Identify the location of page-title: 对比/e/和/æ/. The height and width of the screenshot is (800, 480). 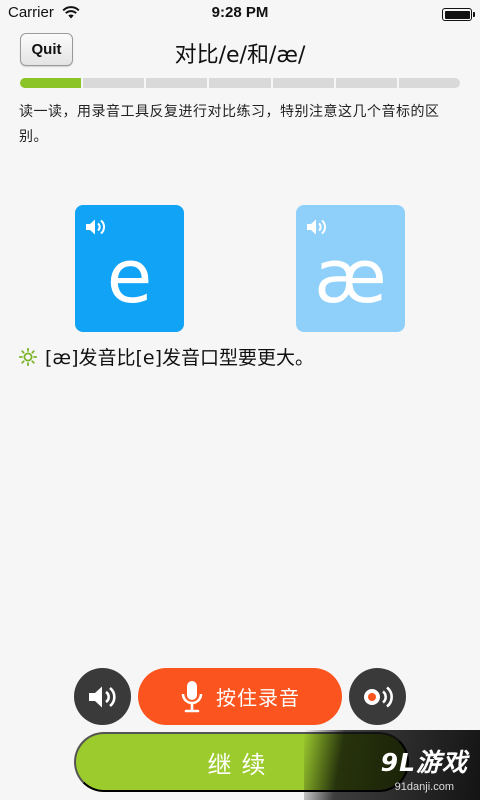
(240, 55).